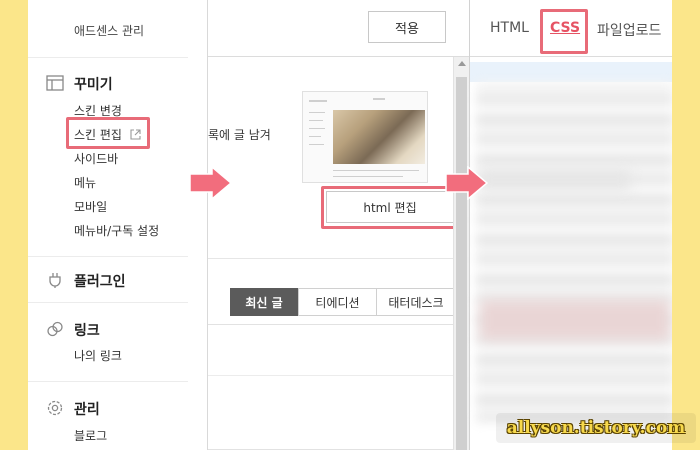  I want to click on plug-icon, so click(55, 280).